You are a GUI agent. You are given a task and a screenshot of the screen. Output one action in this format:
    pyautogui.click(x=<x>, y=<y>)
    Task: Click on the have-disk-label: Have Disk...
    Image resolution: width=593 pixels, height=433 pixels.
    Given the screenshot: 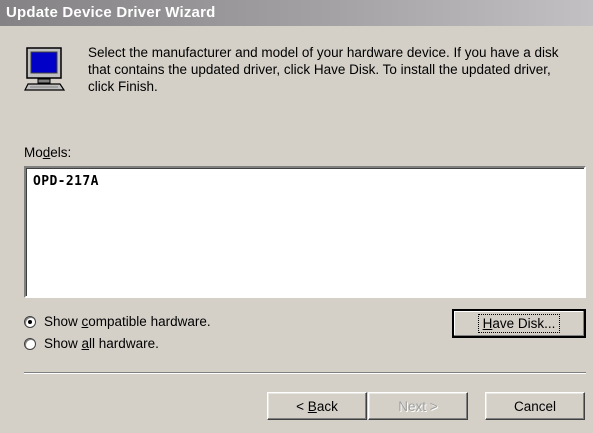 What is the action you would take?
    pyautogui.click(x=519, y=323)
    